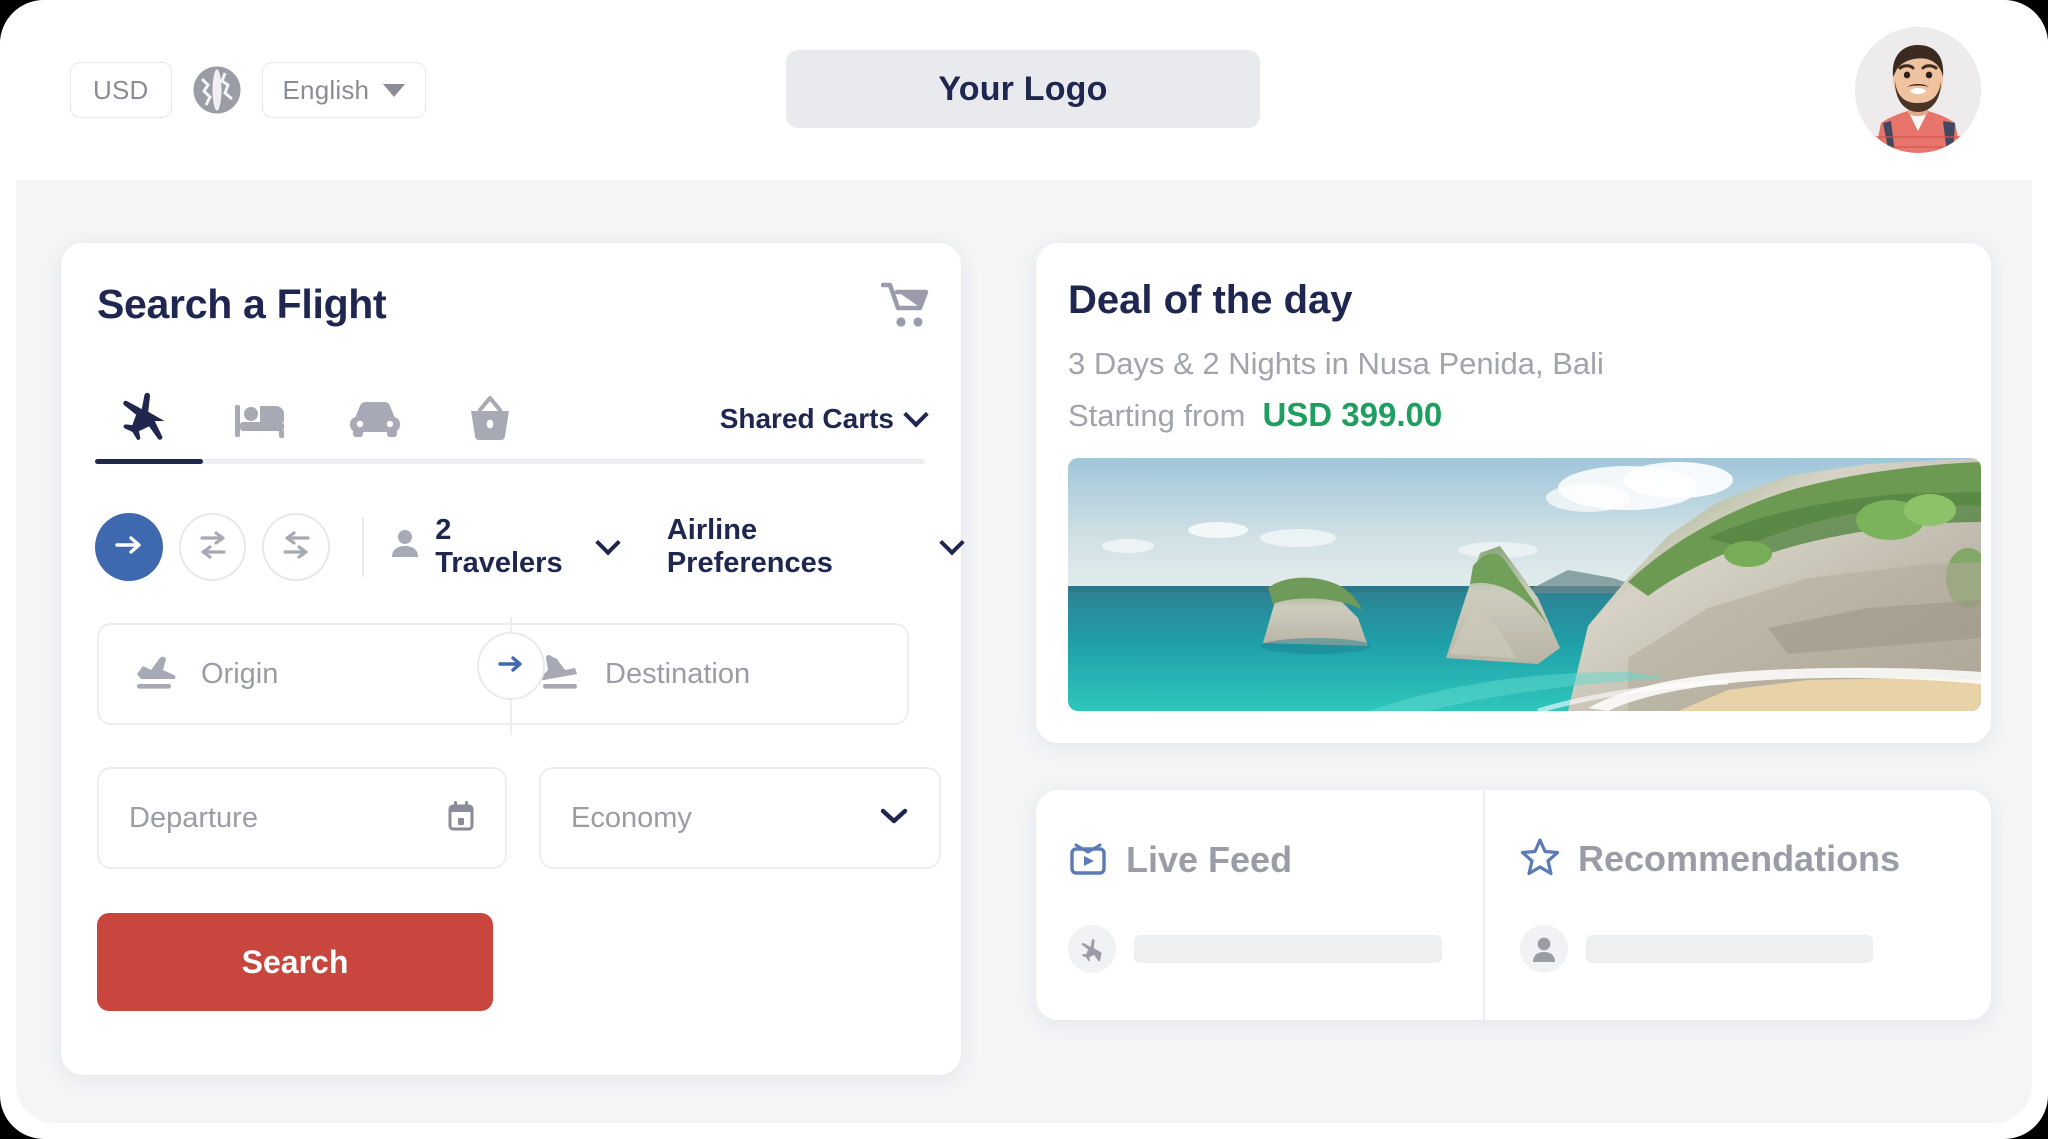  Describe the element at coordinates (302, 818) in the screenshot. I see `departure-date-input: Departure` at that location.